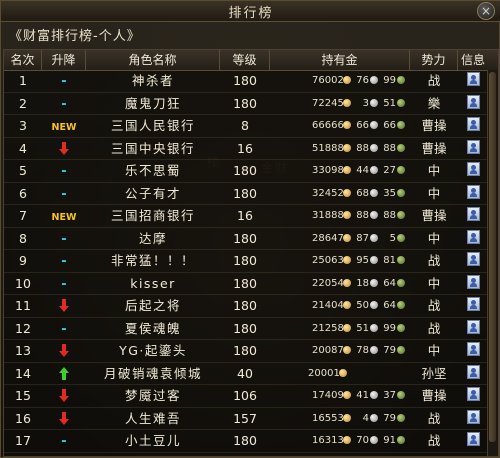  I want to click on table-row: 17 - 小土豆儿 180 16313 70 91 战, so click(251, 441).